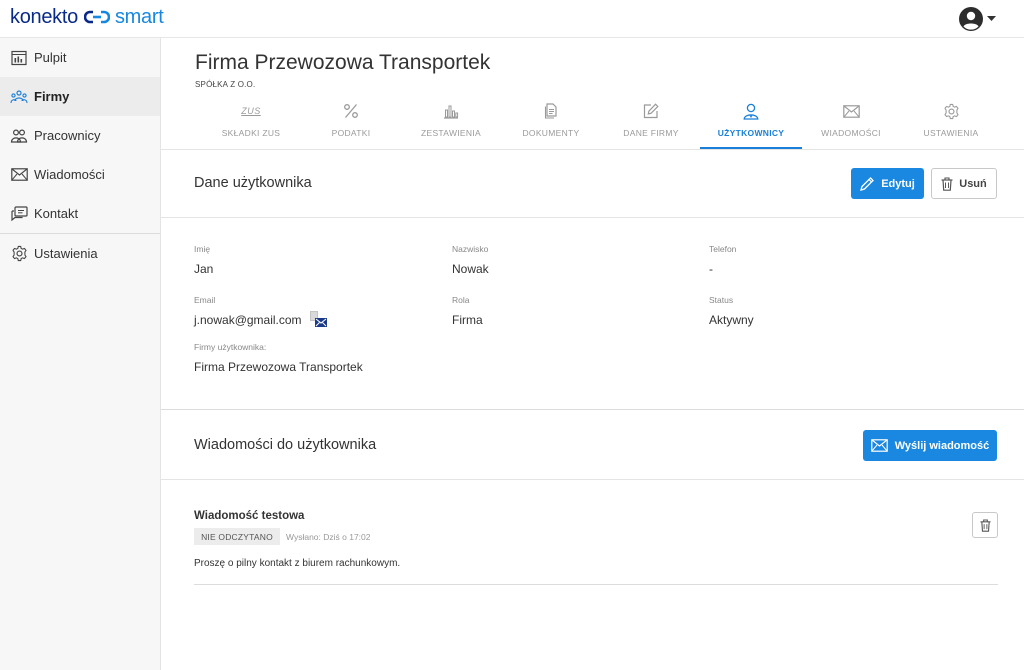  Describe the element at coordinates (285, 445) in the screenshot. I see `messages-section-title: Wiadomości do użytkownika` at that location.